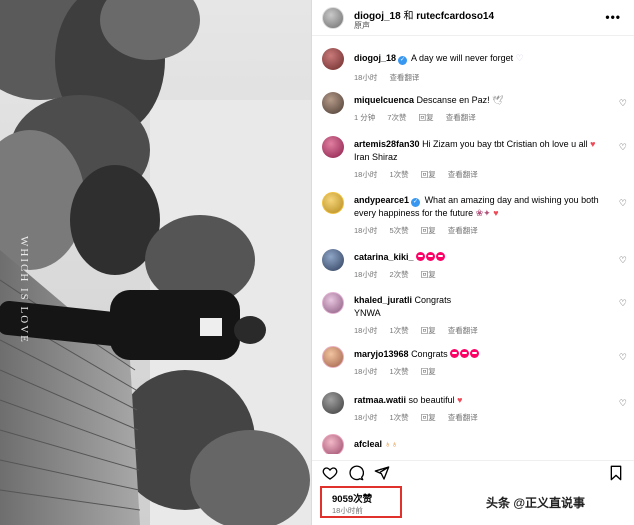 This screenshot has width=634, height=525. Describe the element at coordinates (375, 58) in the screenshot. I see `caption-username: diogoj_18` at that location.